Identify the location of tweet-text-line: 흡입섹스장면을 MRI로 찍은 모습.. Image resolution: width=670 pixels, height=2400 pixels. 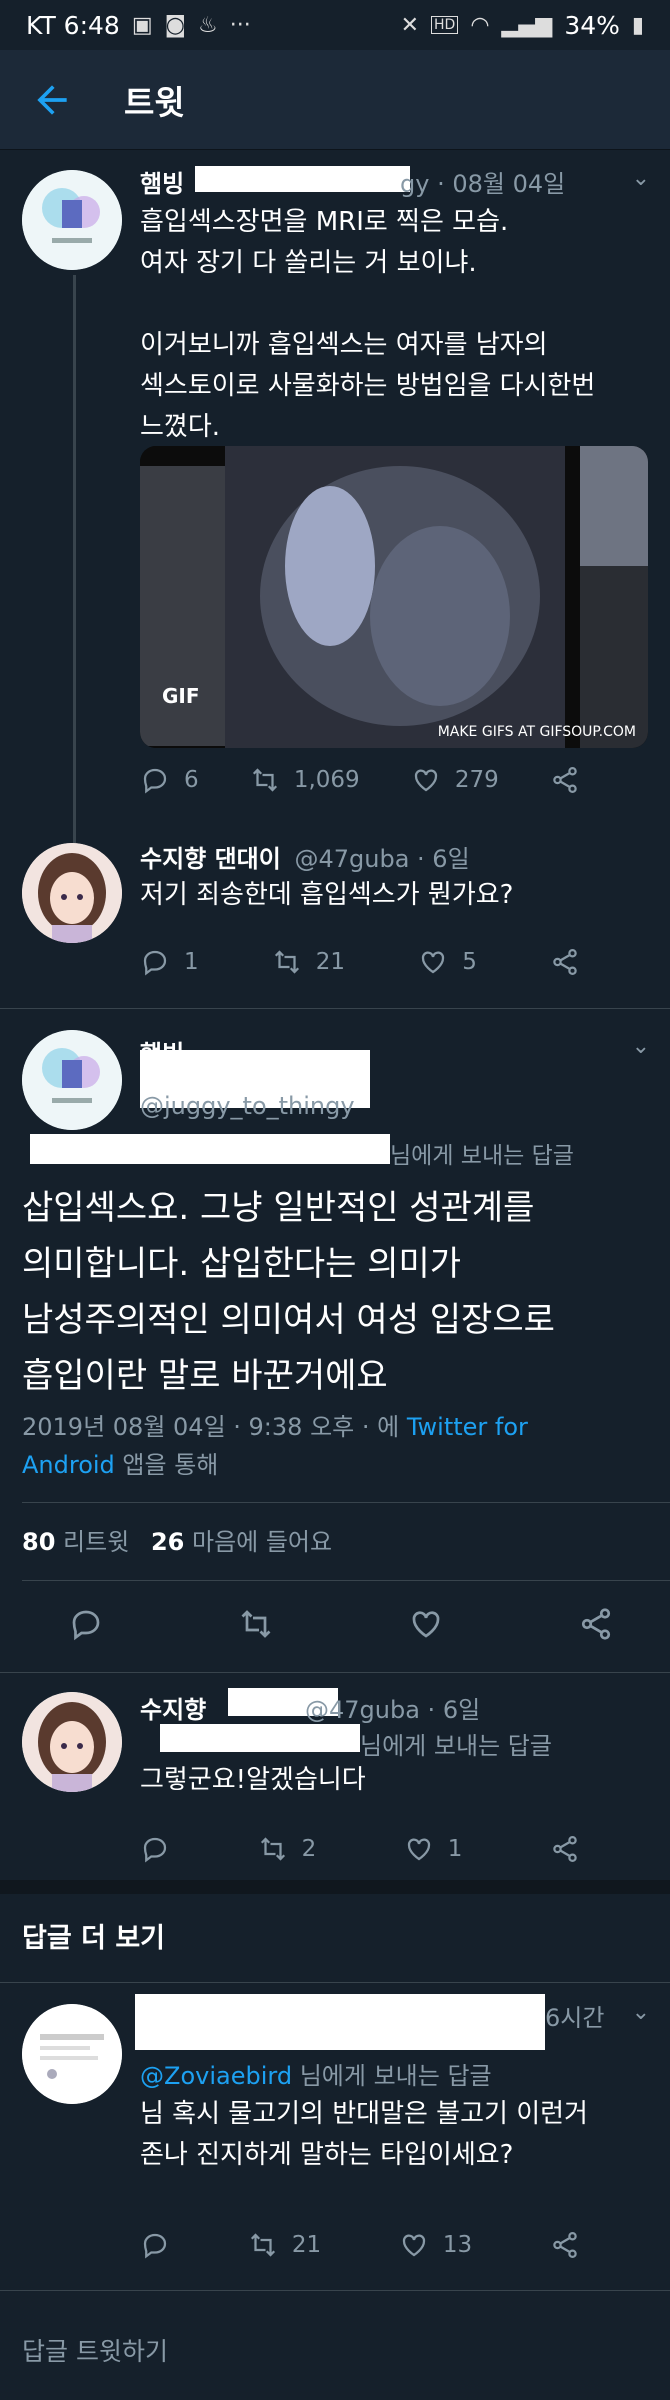
(324, 222).